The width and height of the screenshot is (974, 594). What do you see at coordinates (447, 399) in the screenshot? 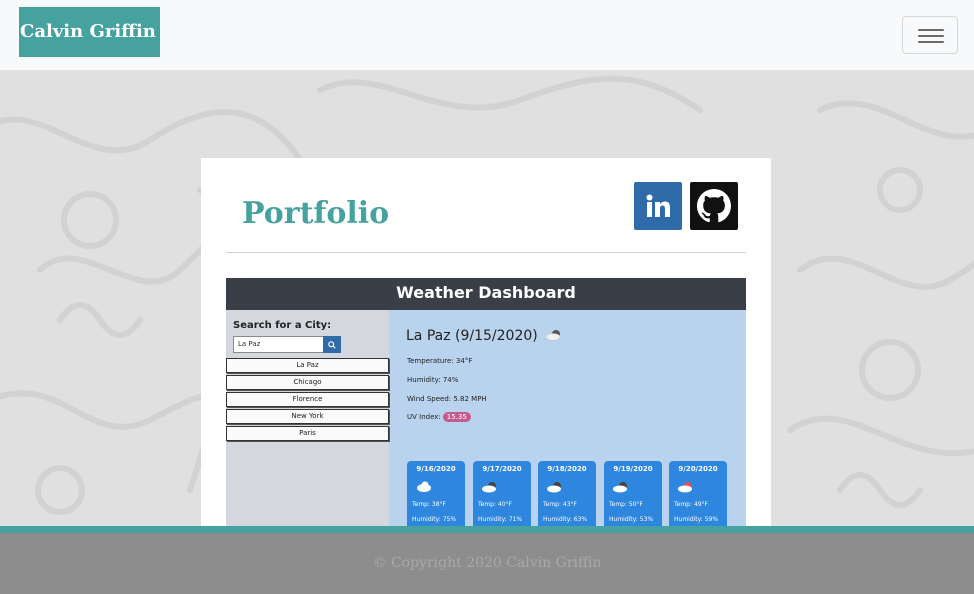
I see `wind-text: Wind Speed: 5.82 MPH` at bounding box center [447, 399].